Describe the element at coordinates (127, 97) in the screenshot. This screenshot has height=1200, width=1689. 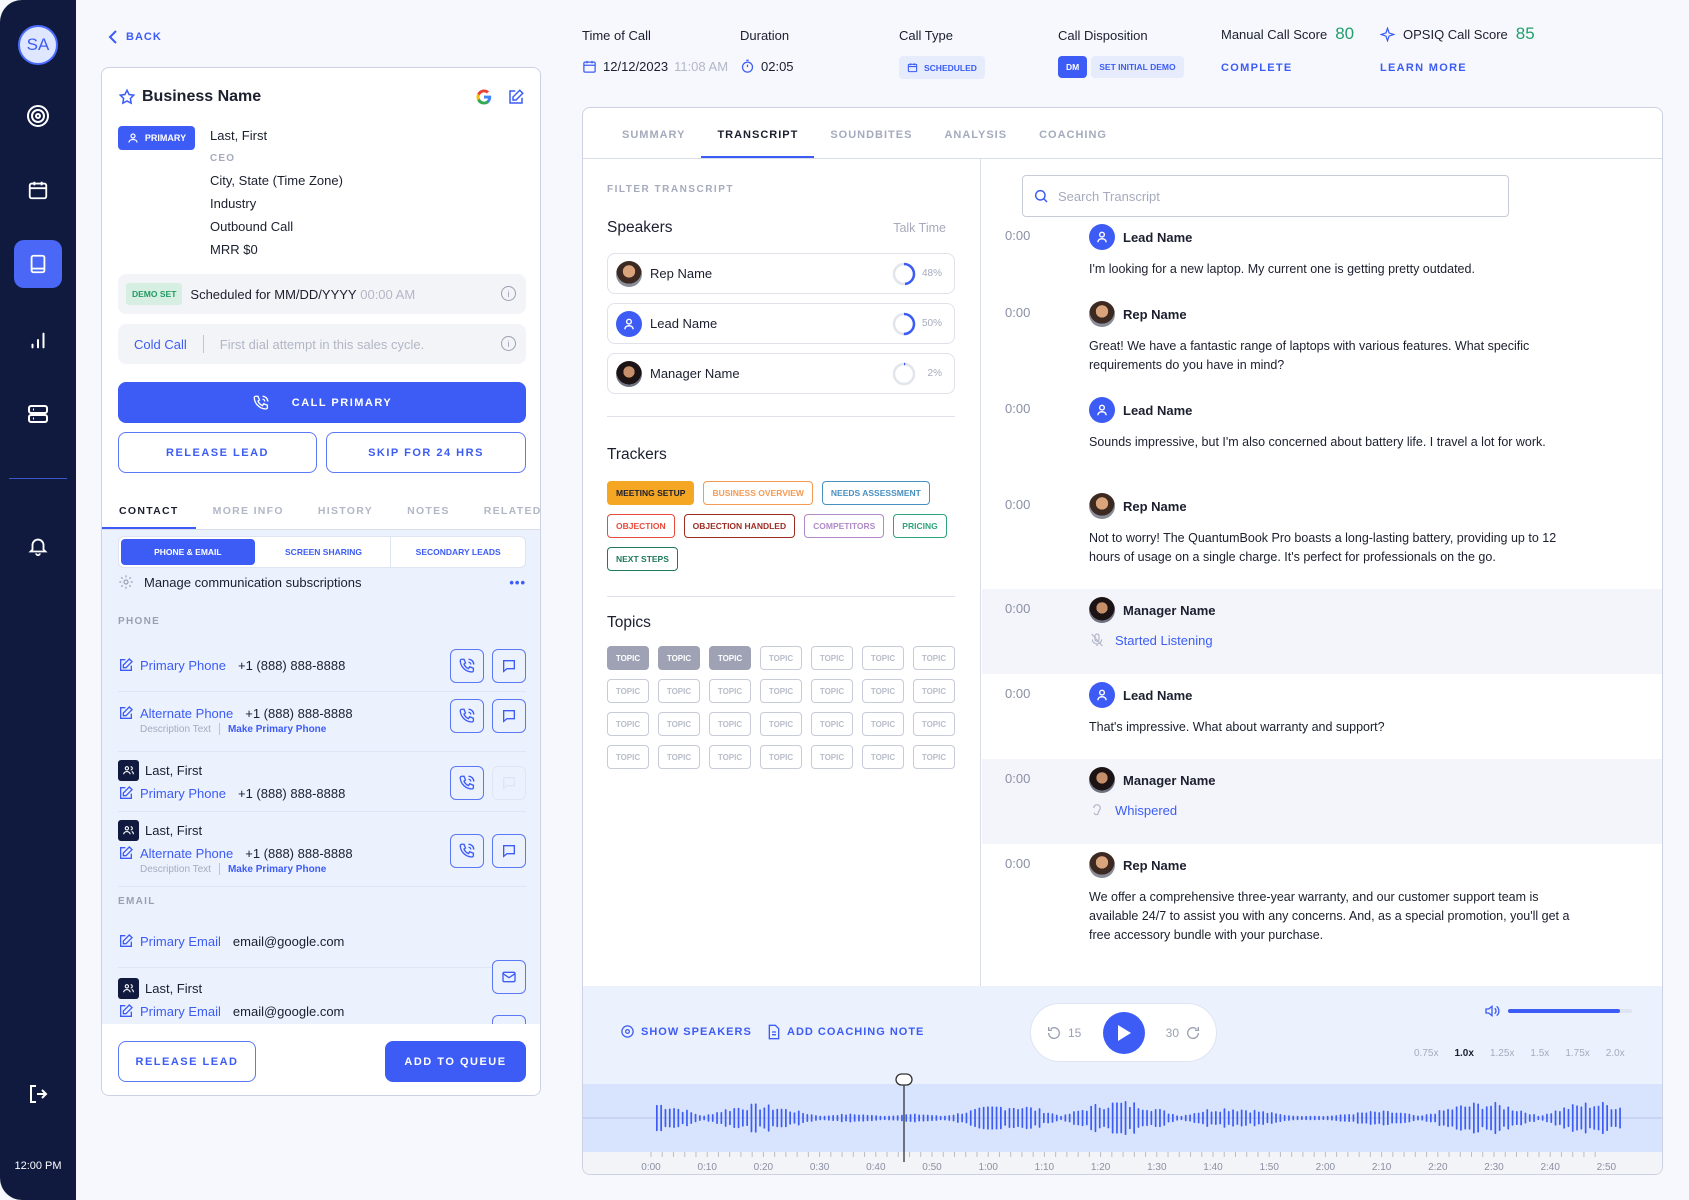
I see `star-icon` at that location.